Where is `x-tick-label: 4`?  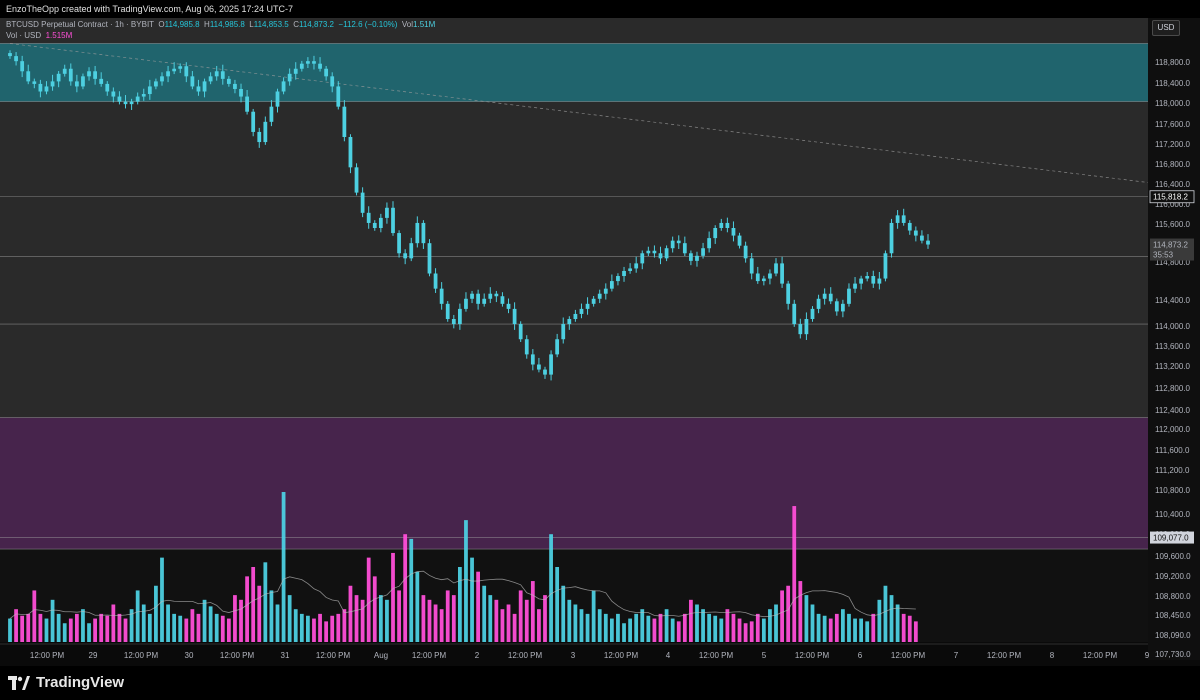 x-tick-label: 4 is located at coordinates (668, 655).